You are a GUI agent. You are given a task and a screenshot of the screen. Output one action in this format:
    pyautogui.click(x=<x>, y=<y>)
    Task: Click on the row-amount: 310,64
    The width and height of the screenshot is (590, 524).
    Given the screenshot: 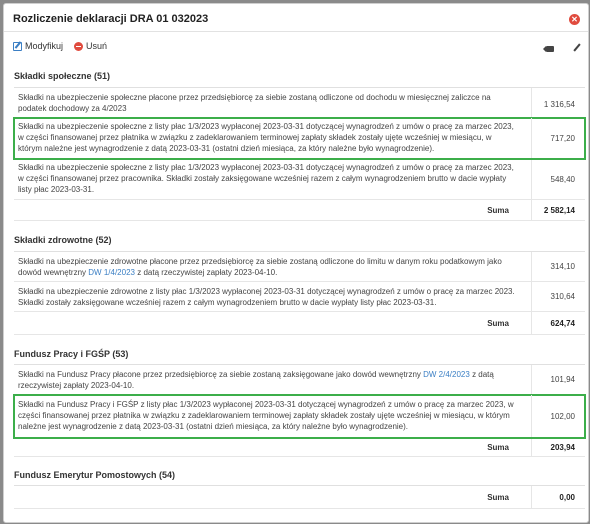 What is the action you would take?
    pyautogui.click(x=562, y=296)
    